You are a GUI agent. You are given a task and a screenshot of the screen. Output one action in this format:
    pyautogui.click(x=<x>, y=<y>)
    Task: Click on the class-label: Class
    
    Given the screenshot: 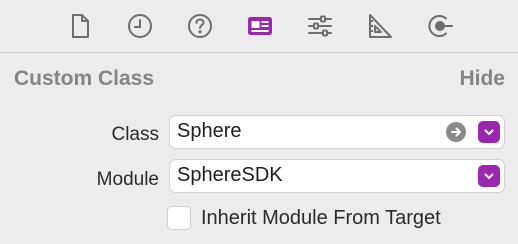 What is the action you would take?
    pyautogui.click(x=135, y=134)
    